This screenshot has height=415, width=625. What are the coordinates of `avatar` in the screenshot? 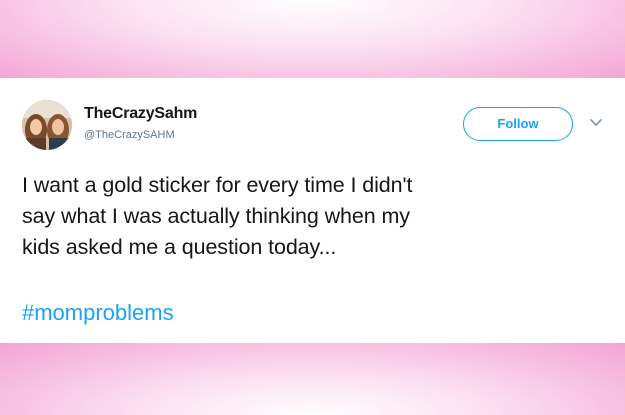 It's located at (47, 125).